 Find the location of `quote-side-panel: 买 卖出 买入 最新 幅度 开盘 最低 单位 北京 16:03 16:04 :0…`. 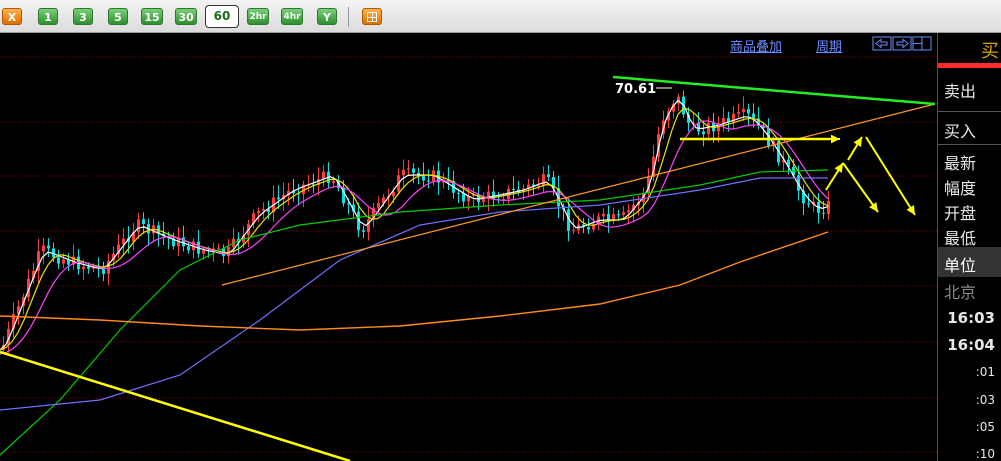

quote-side-panel: 买 卖出 买入 最新 幅度 开盘 最低 单位 北京 16:03 16:04 :0… is located at coordinates (969, 247).